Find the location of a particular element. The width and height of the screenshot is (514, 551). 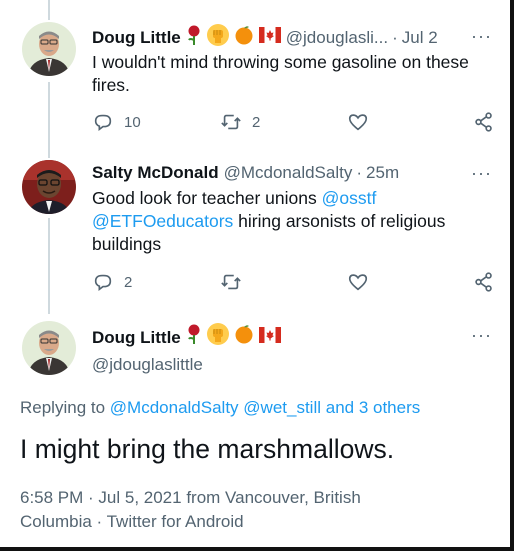

main-name-row: Doug Little is located at coordinates (186, 337).